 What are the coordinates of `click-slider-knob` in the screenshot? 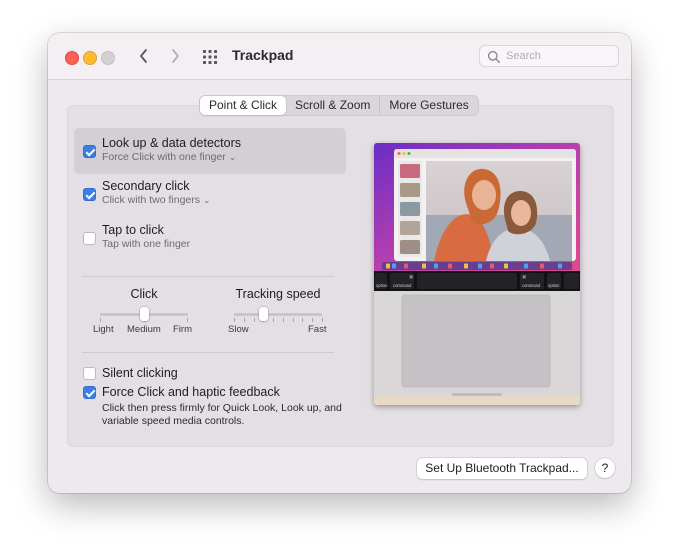 It's located at (144, 314).